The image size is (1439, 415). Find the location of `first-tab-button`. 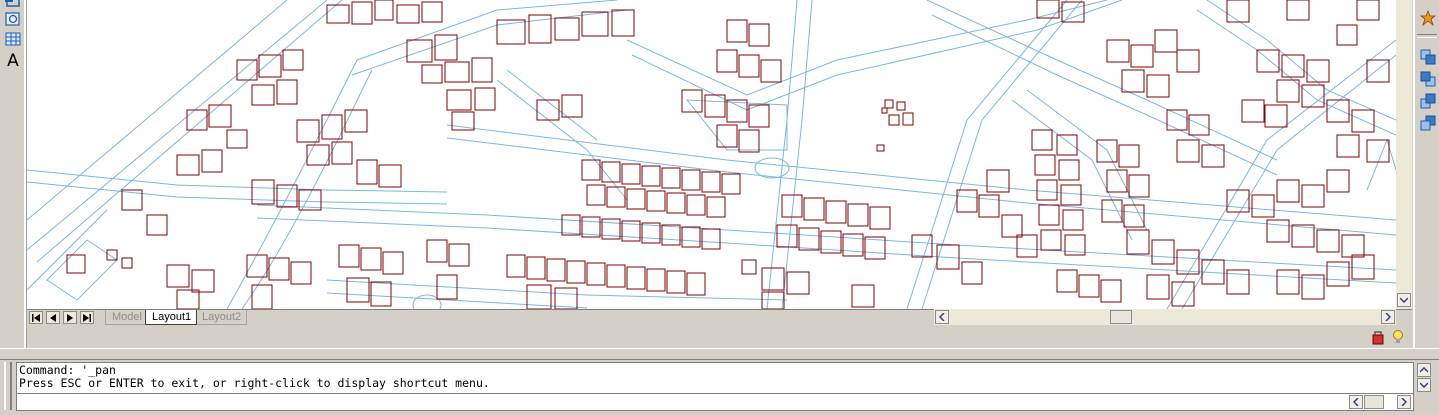

first-tab-button is located at coordinates (36, 317).